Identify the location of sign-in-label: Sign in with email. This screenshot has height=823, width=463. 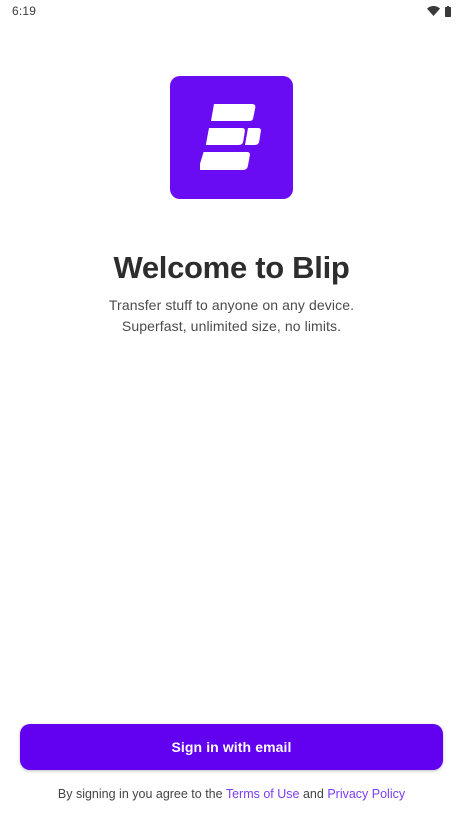
(231, 747).